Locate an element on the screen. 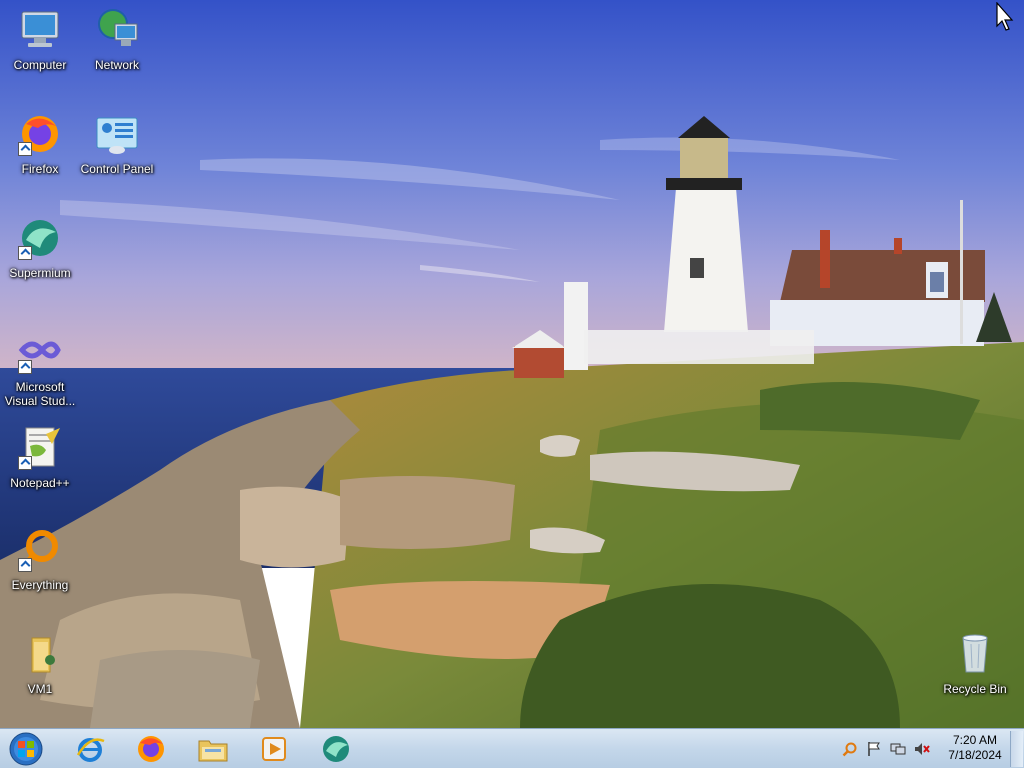 The height and width of the screenshot is (769, 1024). notepad-plus-plus-icon is located at coordinates (40, 448).